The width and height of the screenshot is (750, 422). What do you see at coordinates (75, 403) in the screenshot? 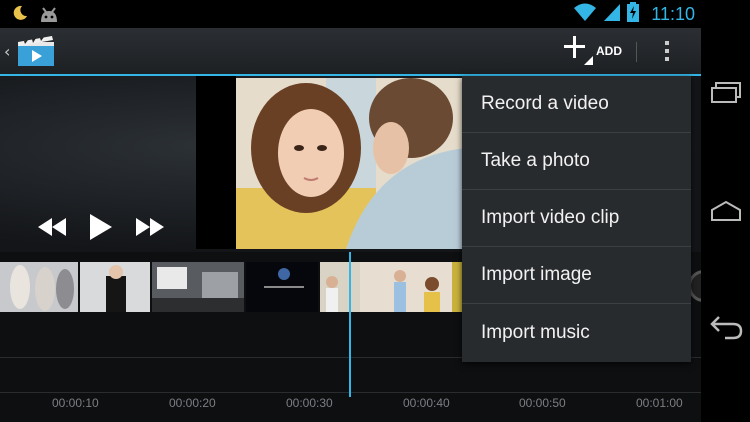
I see `timeline-tick-label: 00:00:10` at bounding box center [75, 403].